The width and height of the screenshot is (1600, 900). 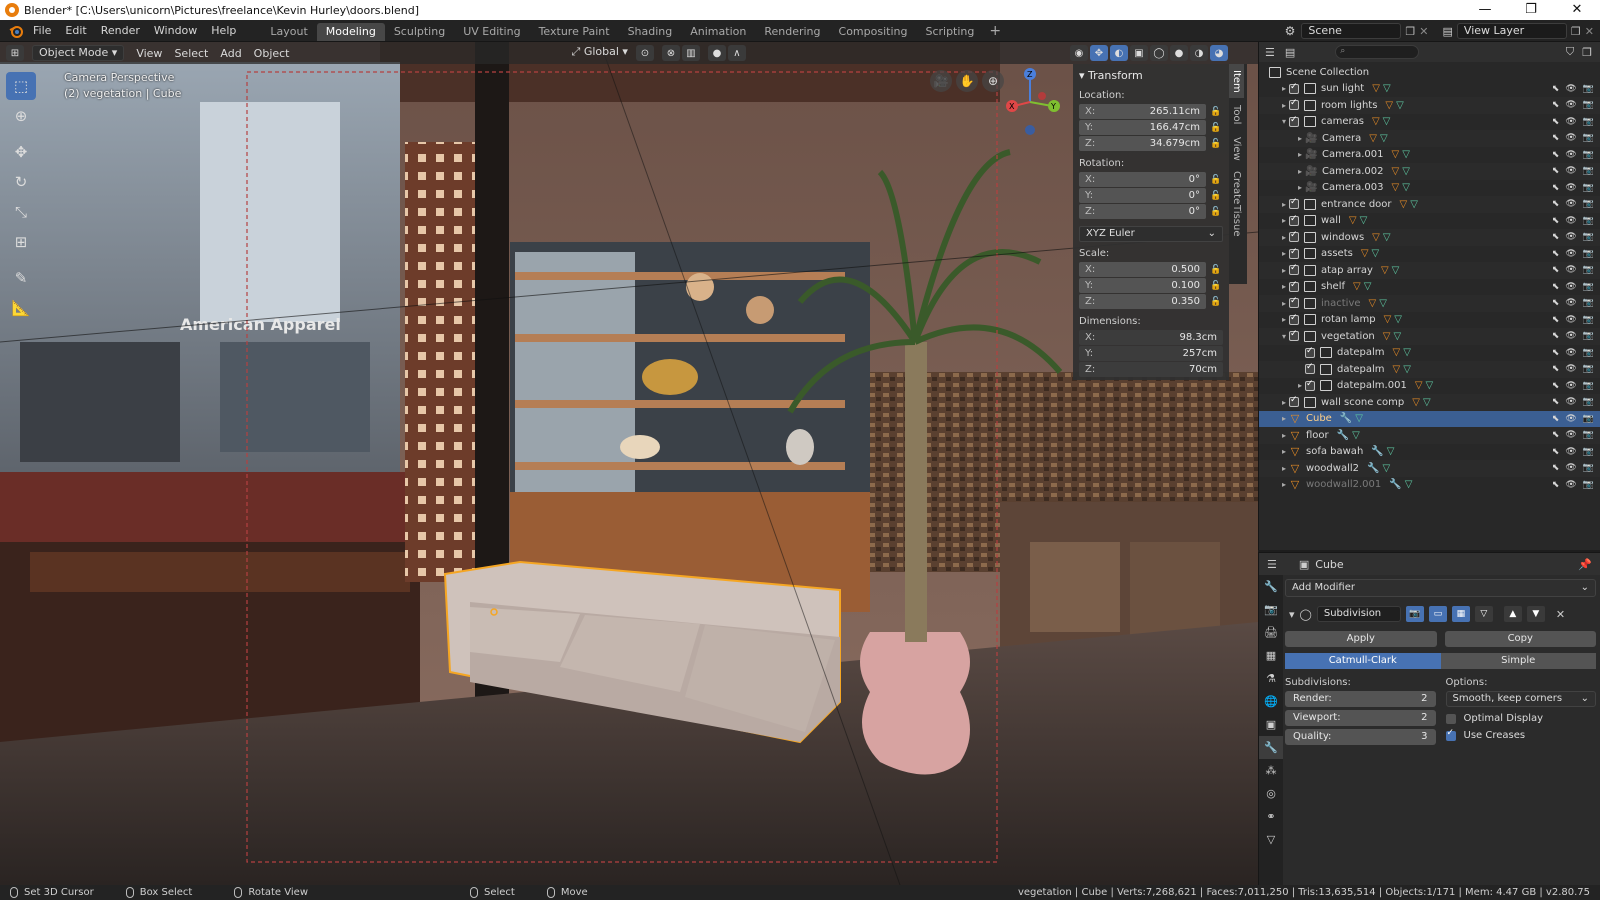 What do you see at coordinates (21, 242) in the screenshot?
I see `transform-tool: ⊞` at bounding box center [21, 242].